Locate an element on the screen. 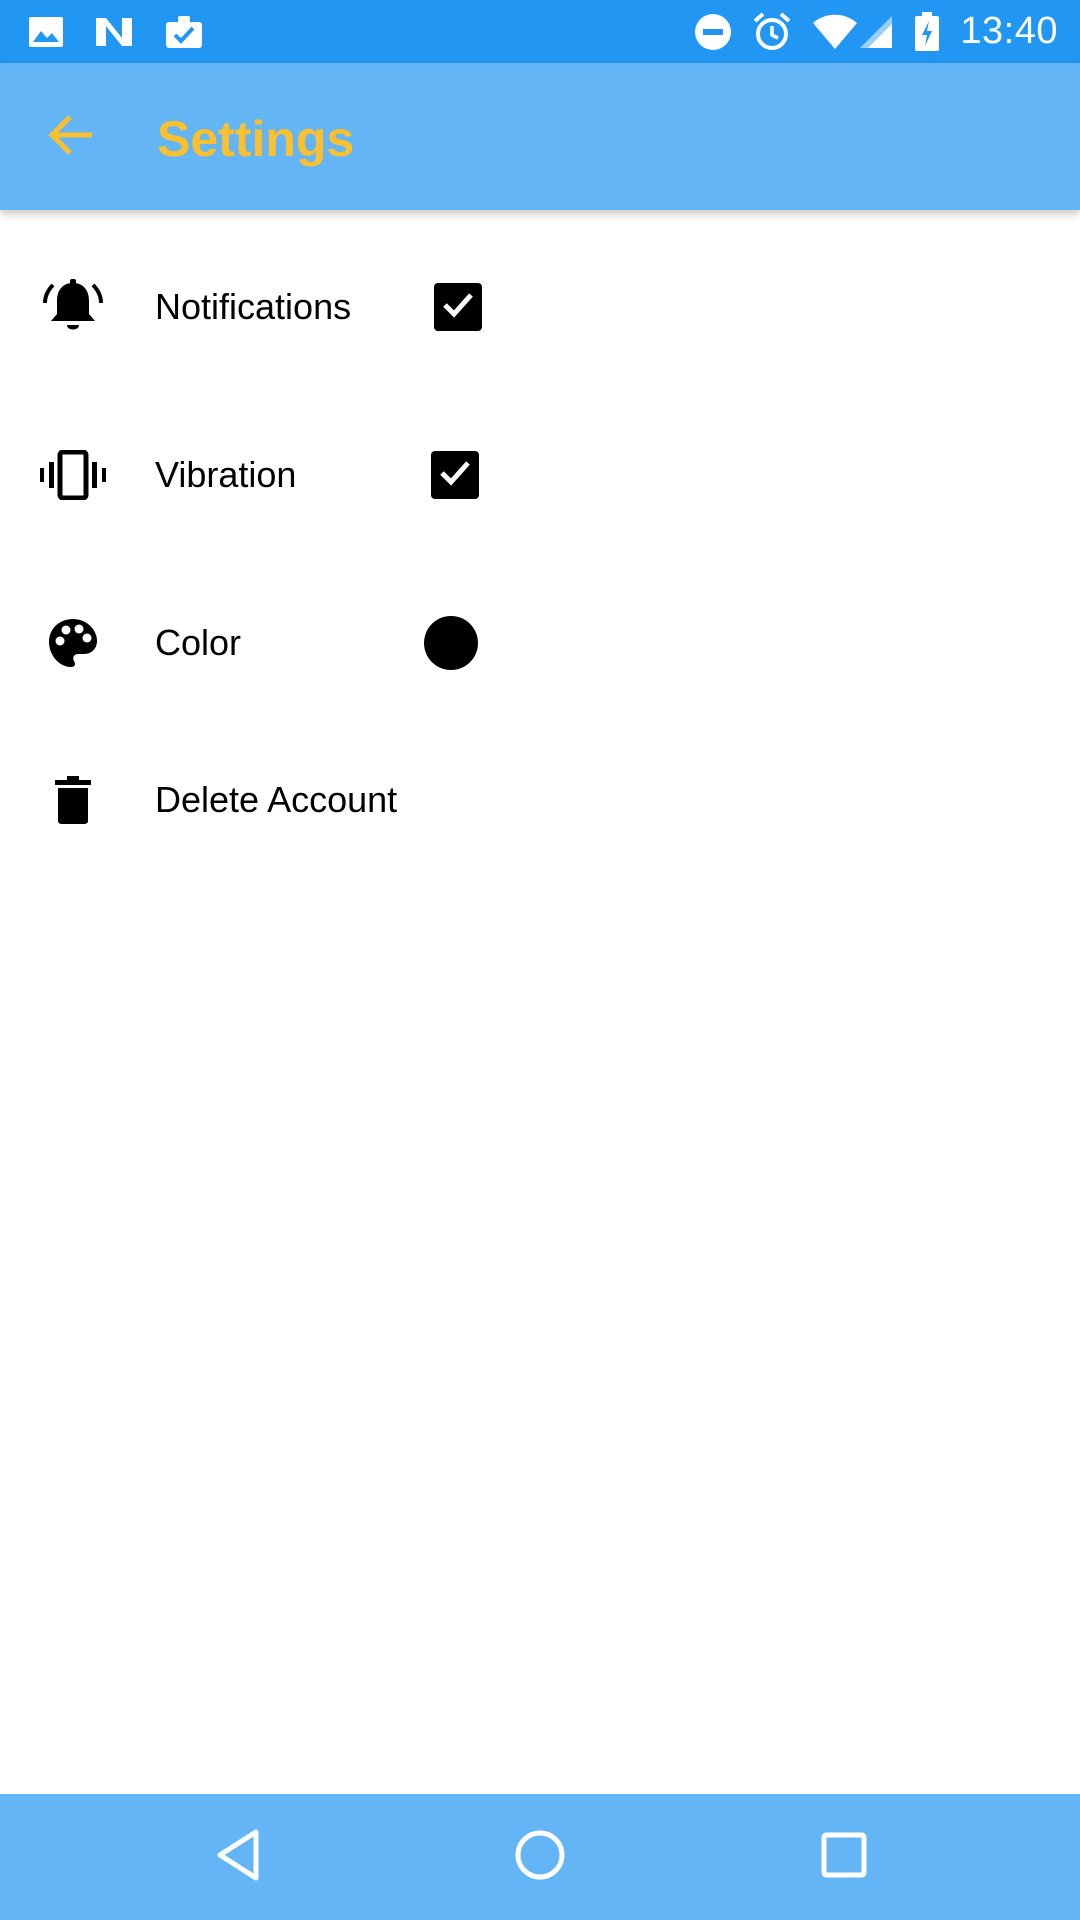 This screenshot has height=1920, width=1080. back-button is located at coordinates (72, 137).